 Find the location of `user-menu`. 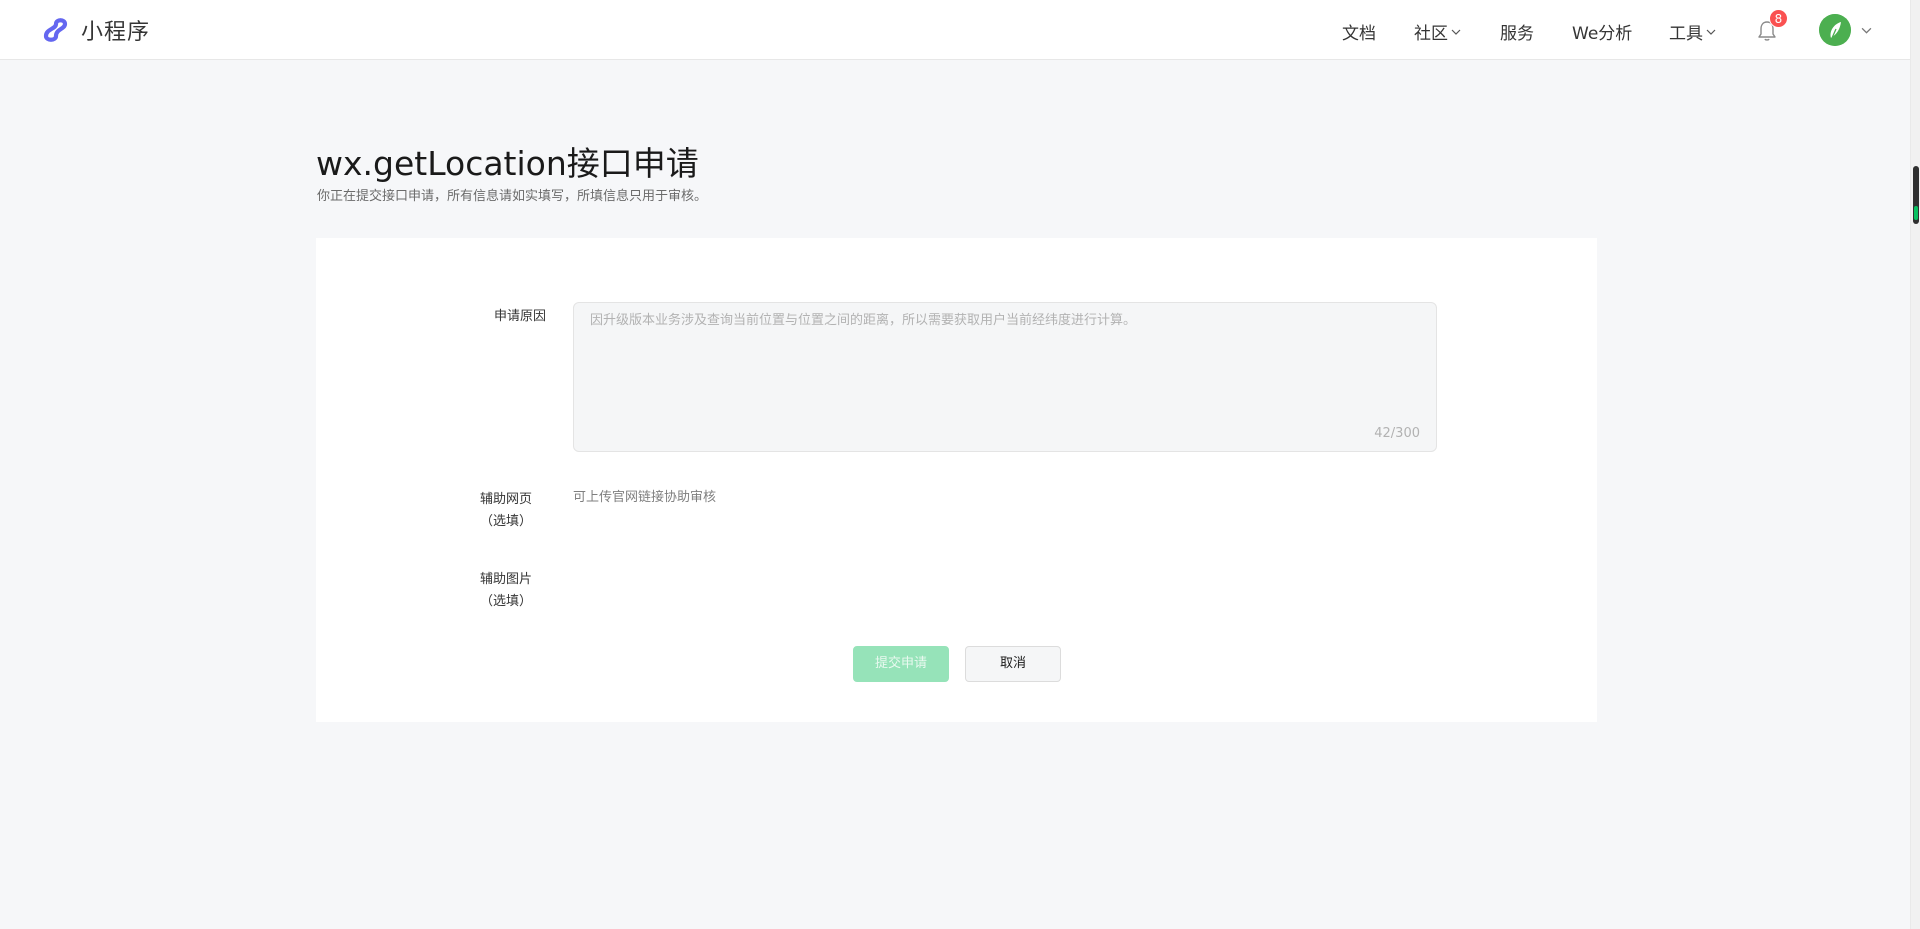

user-menu is located at coordinates (1845, 30).